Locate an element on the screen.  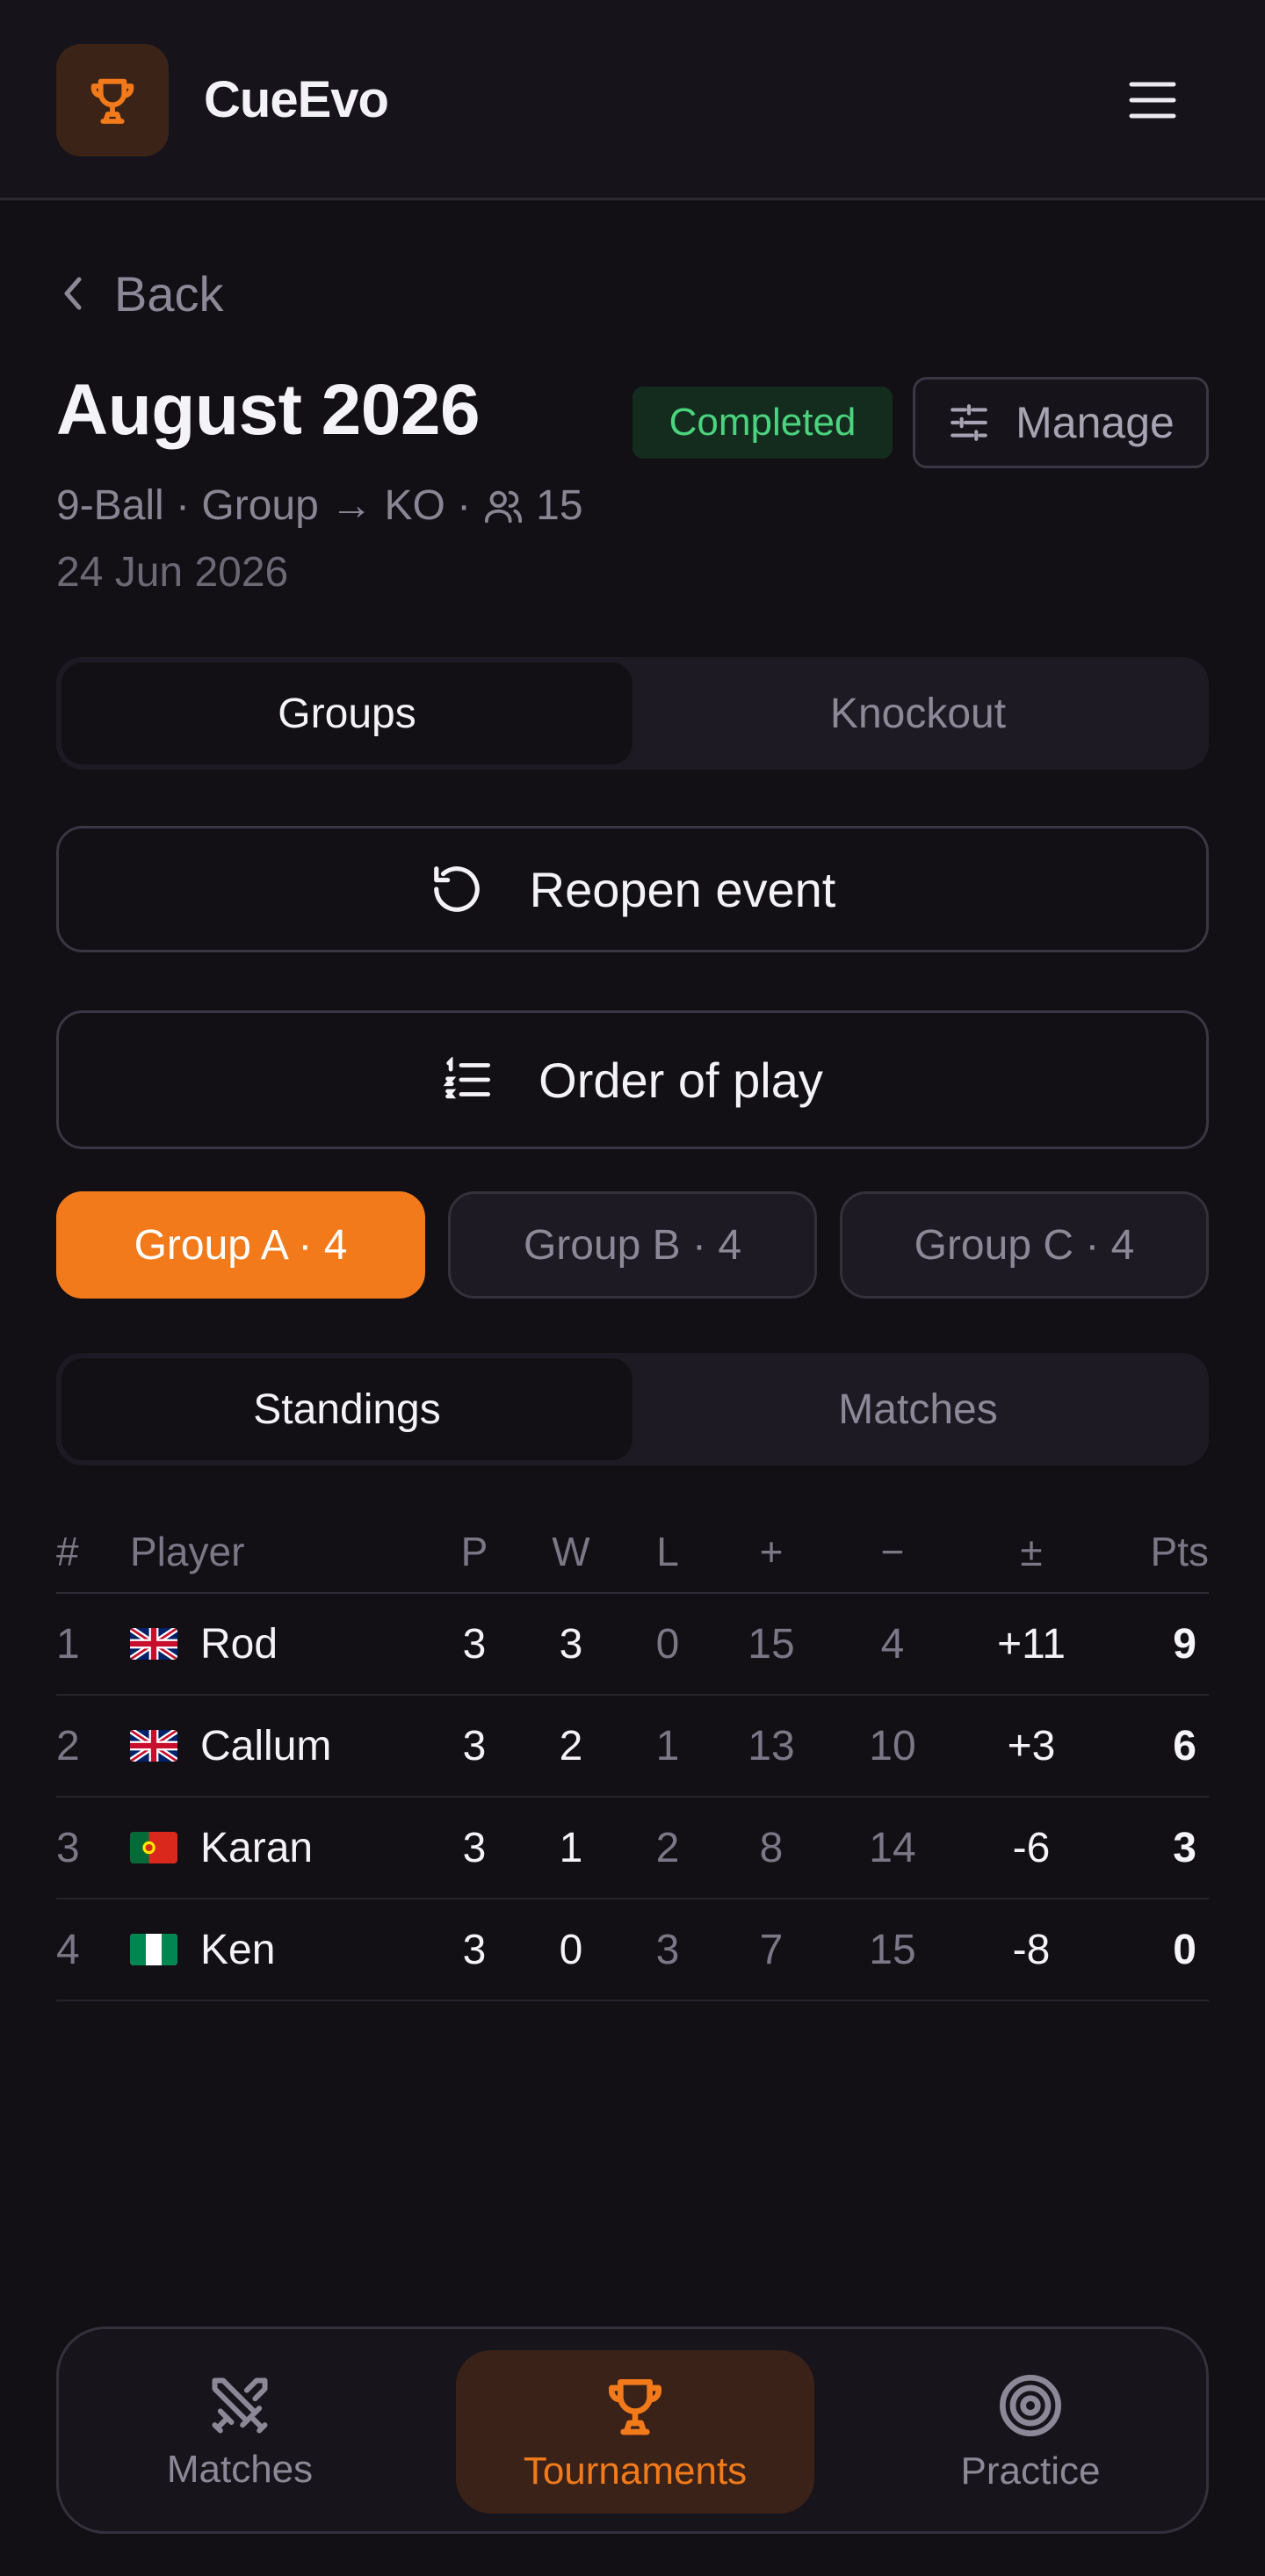
group-view-tabs: Standings Matches is located at coordinates (632, 1409).